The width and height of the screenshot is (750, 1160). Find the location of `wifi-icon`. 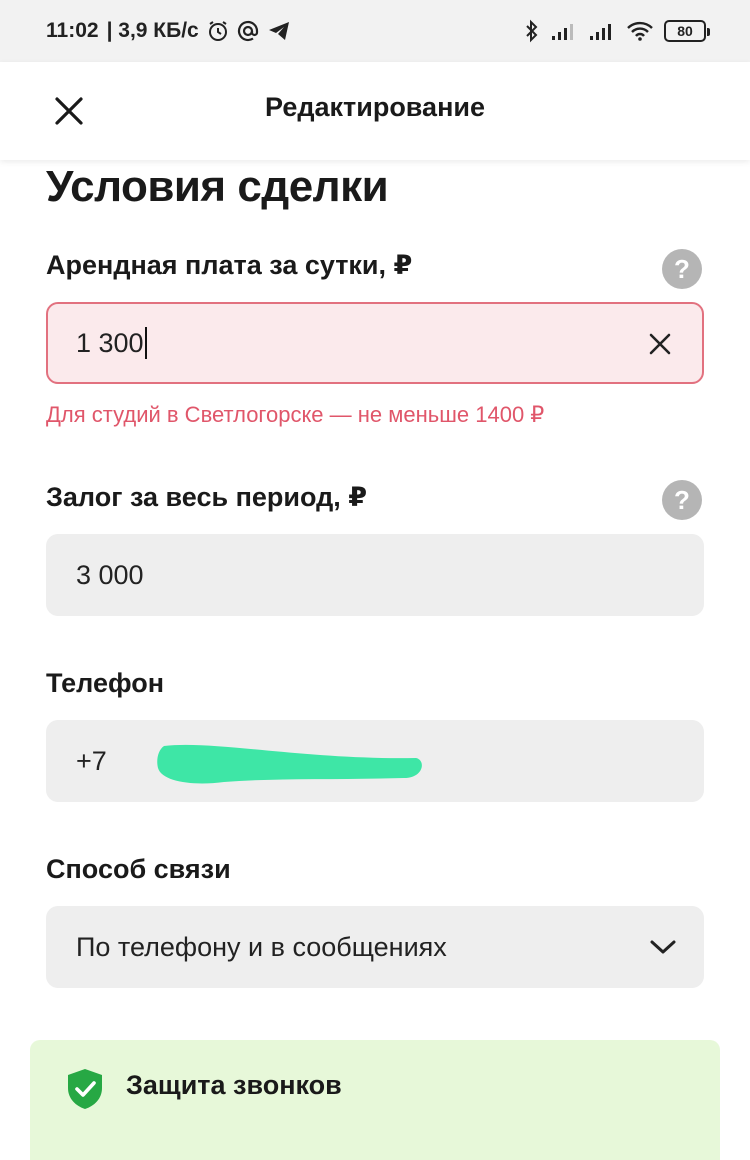

wifi-icon is located at coordinates (640, 31).